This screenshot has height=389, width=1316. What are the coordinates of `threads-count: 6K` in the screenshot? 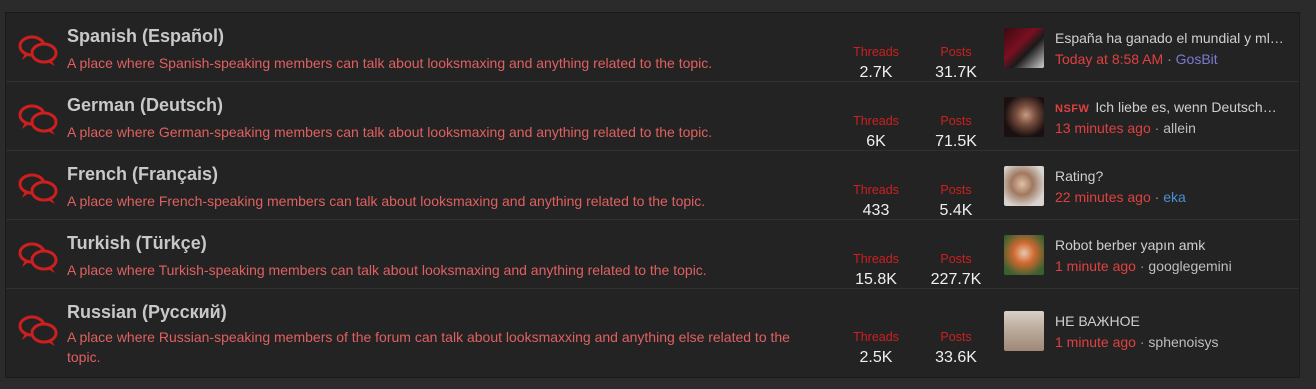 It's located at (876, 141).